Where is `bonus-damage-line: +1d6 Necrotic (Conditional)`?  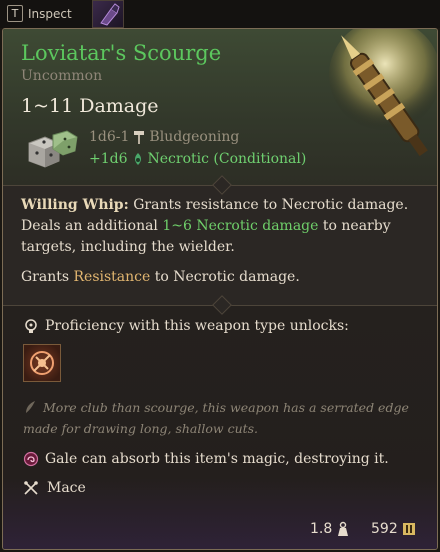
bonus-damage-line: +1d6 Necrotic (Conditional) is located at coordinates (197, 159).